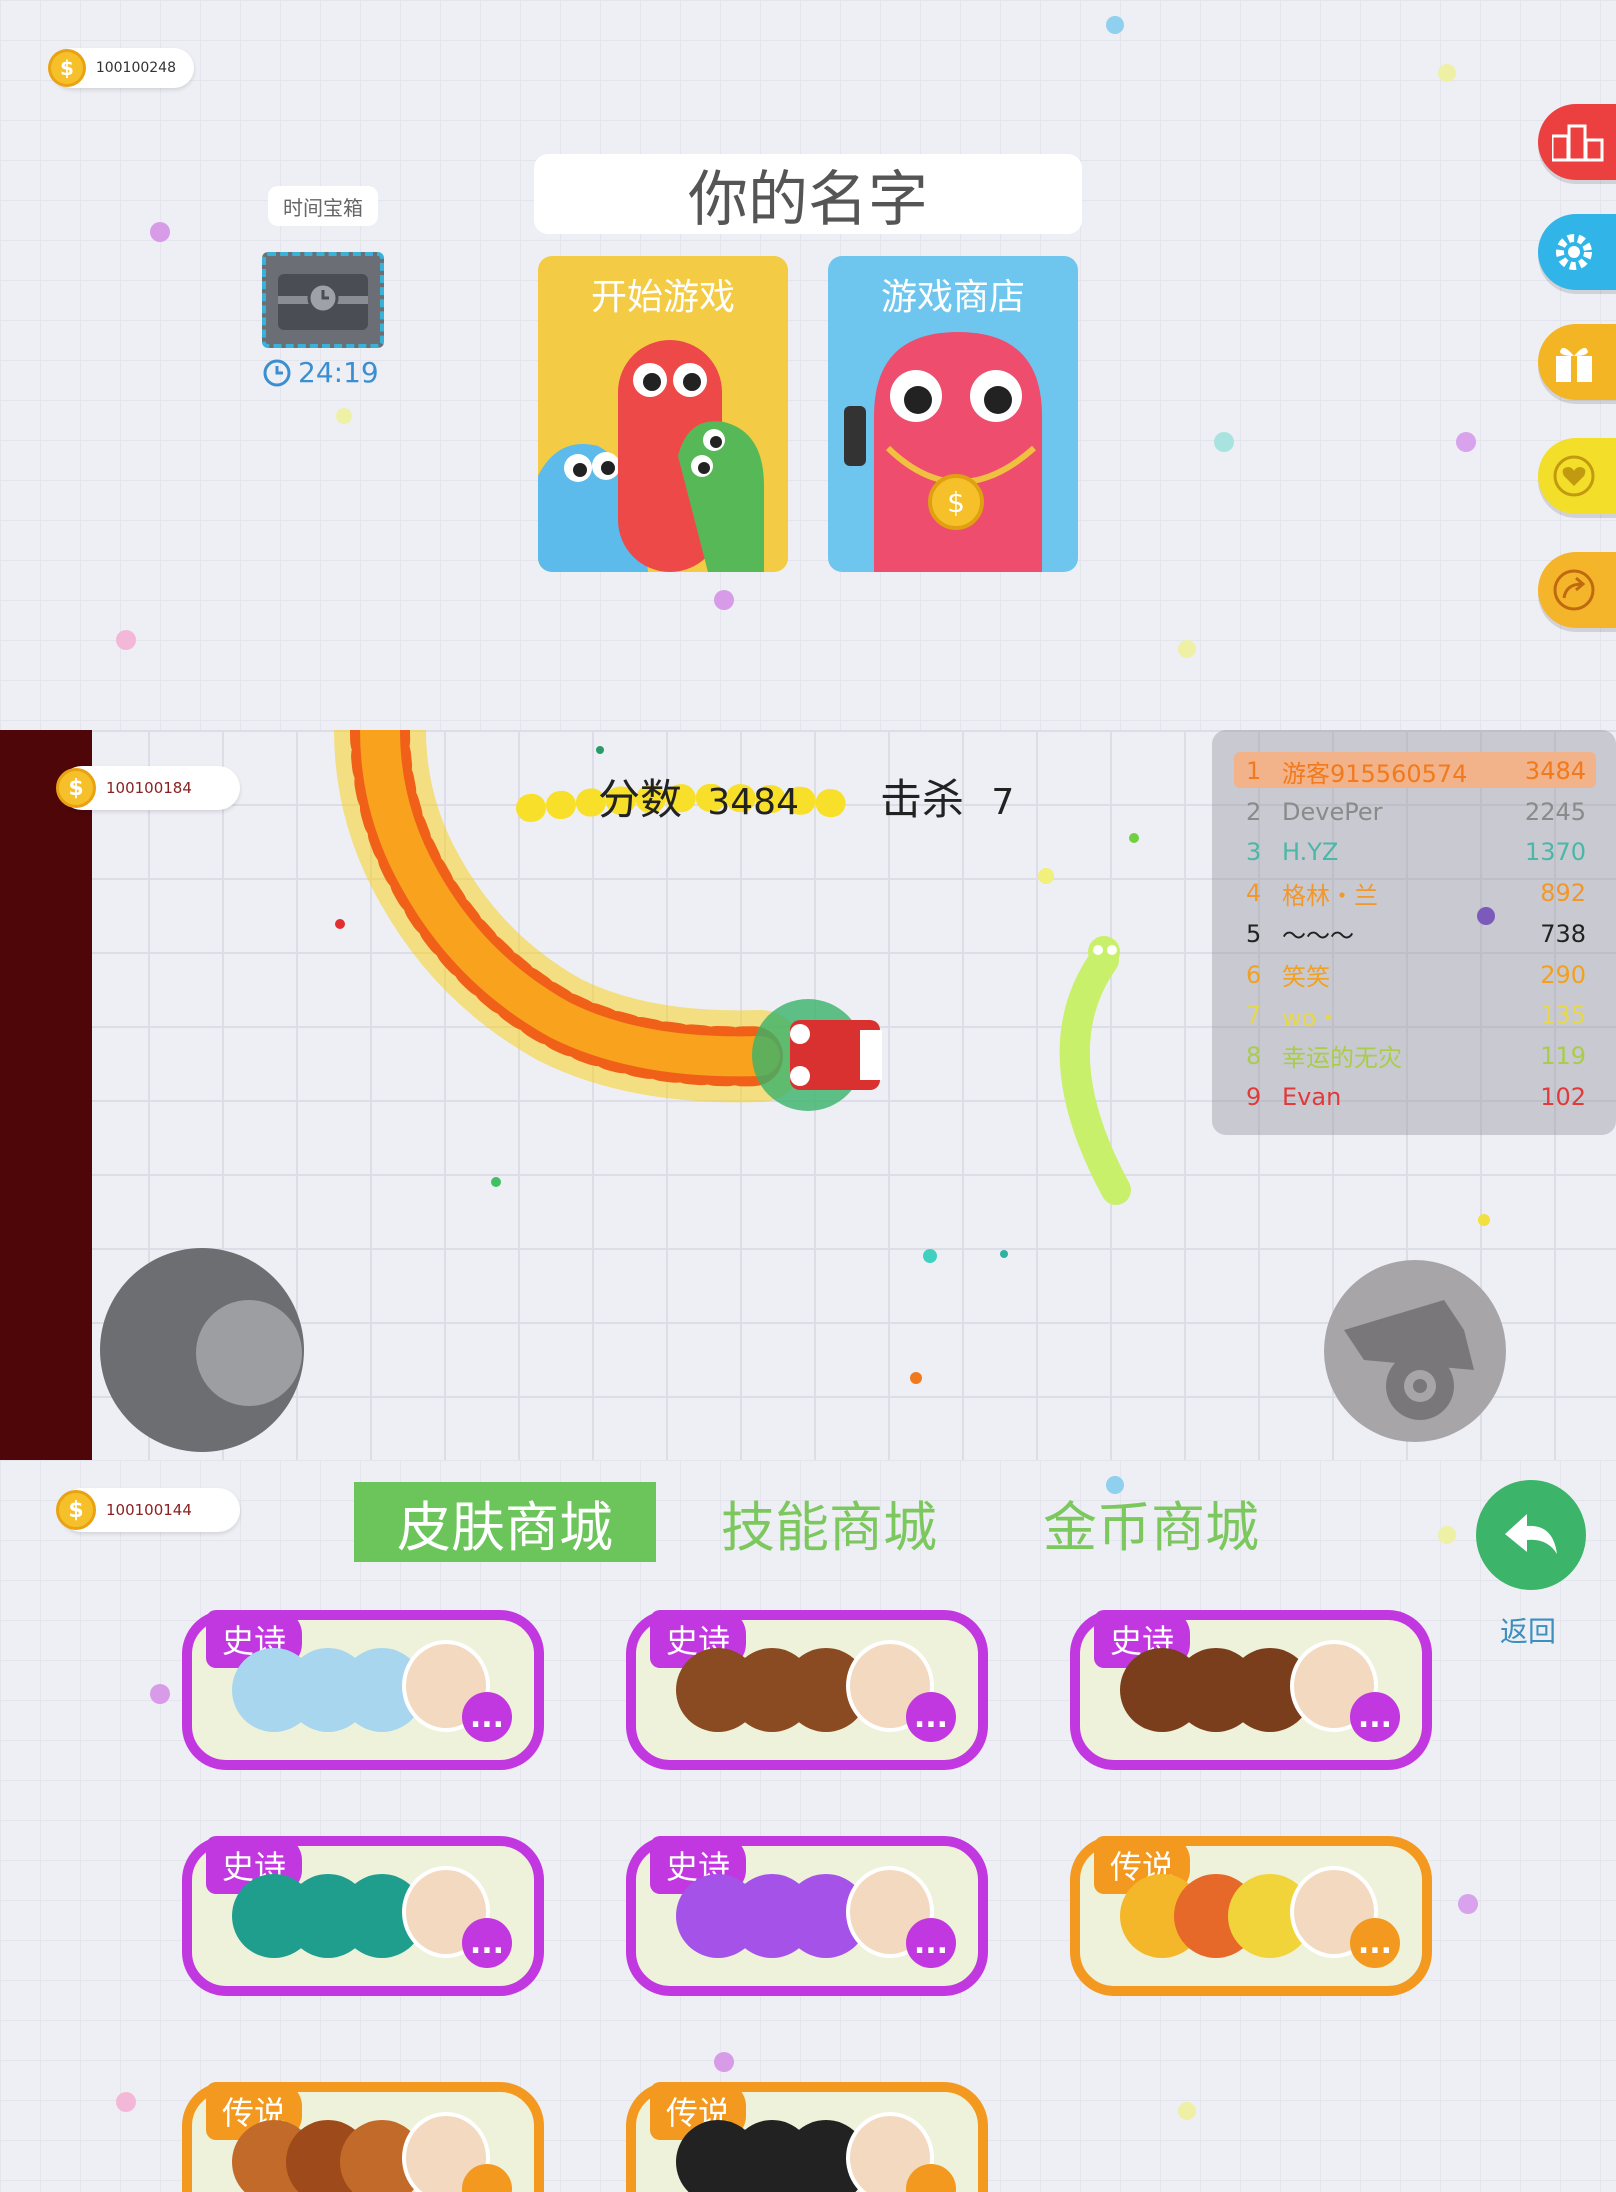 This screenshot has width=1616, height=2192. I want to click on leaderboard-row: 8 幸运的无灾 119, so click(1415, 1056).